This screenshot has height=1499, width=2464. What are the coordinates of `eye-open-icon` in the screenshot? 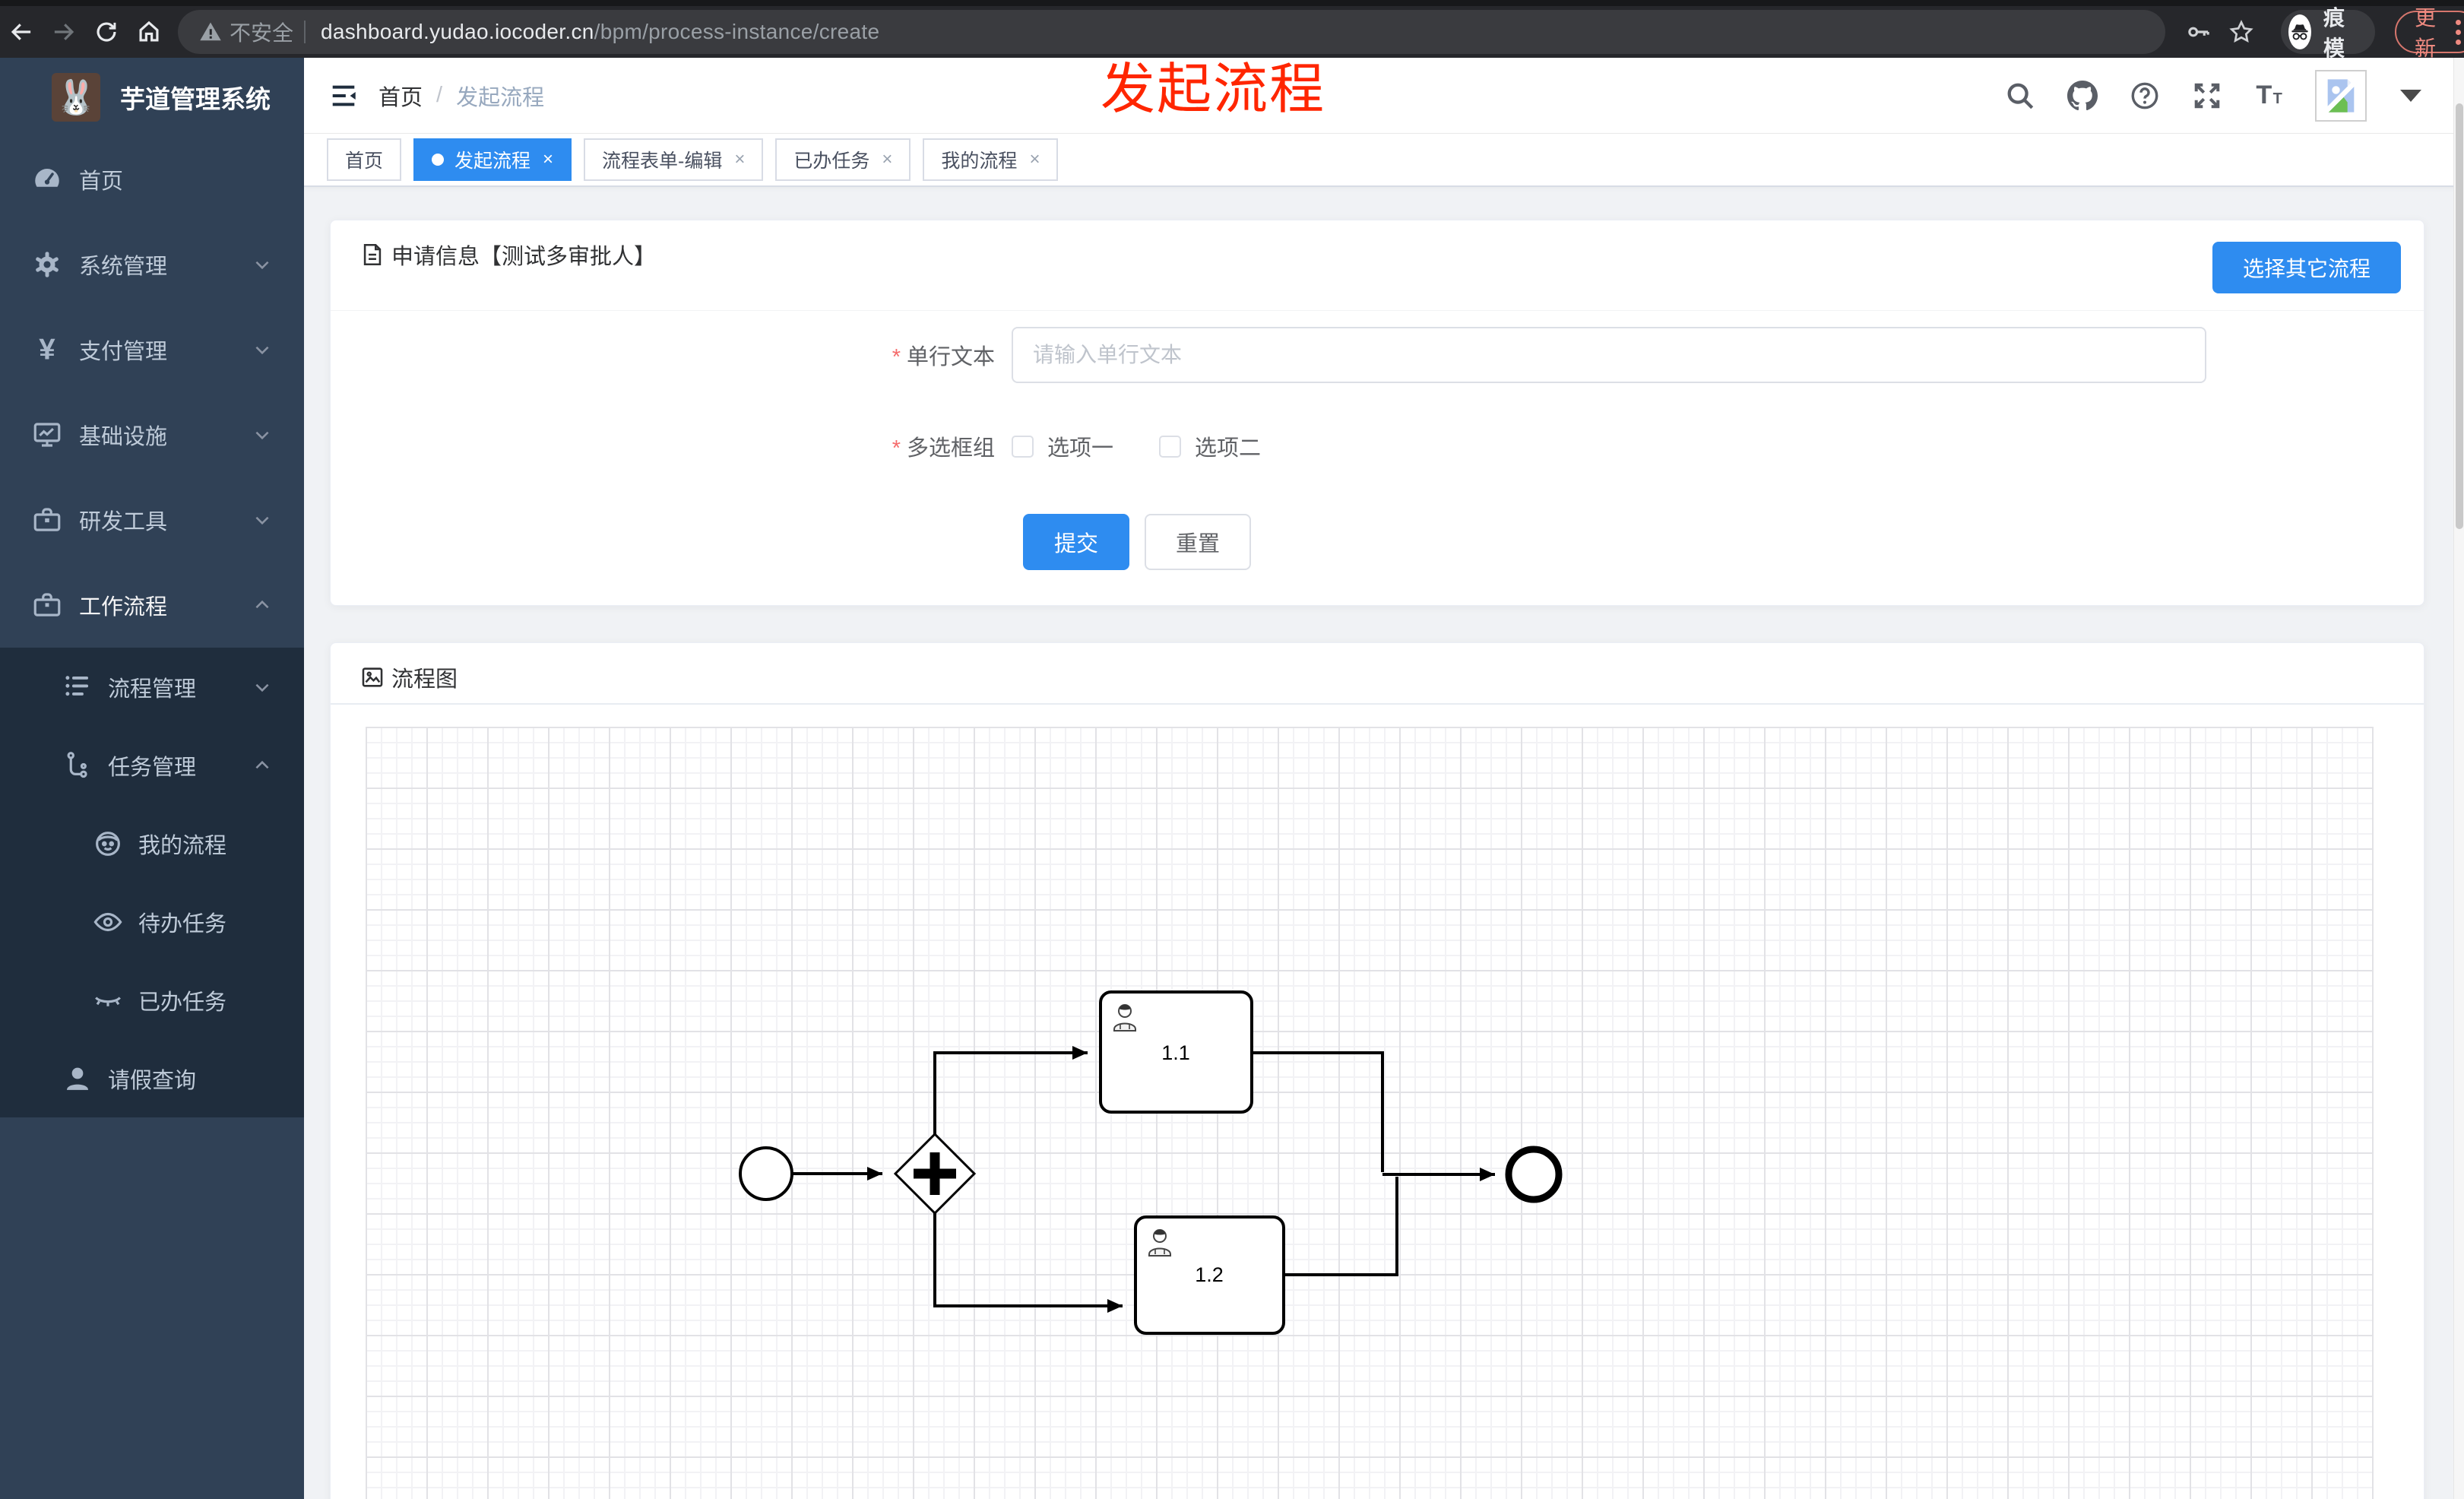 It's located at (108, 922).